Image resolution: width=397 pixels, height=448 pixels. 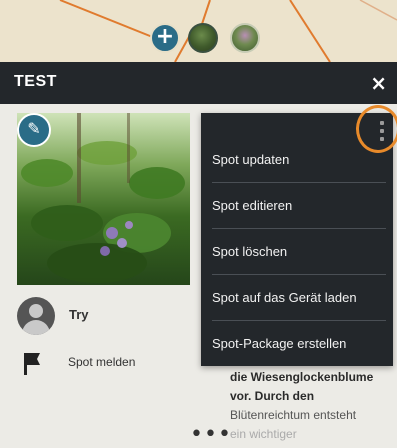 What do you see at coordinates (302, 377) in the screenshot?
I see `description-line: die Wiesenglockenblume` at bounding box center [302, 377].